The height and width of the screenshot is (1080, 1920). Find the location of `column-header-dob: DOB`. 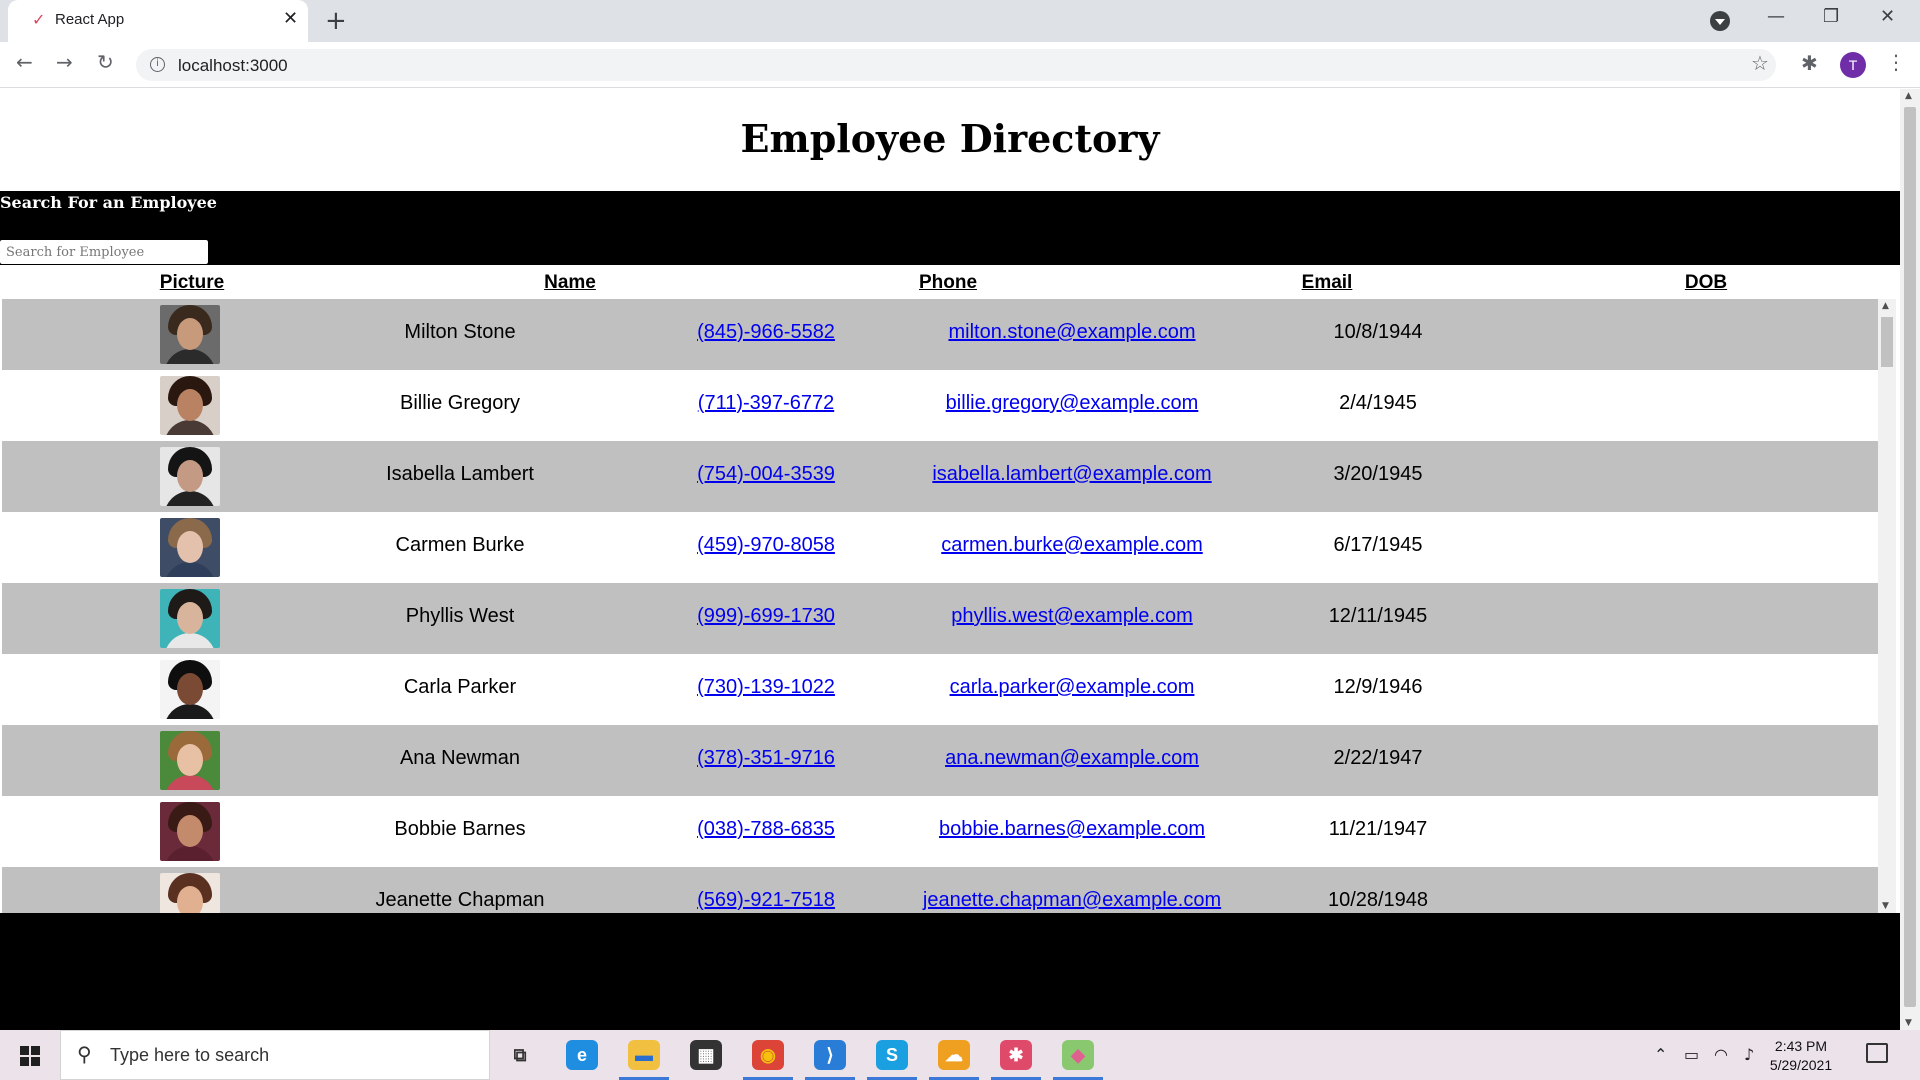

column-header-dob: DOB is located at coordinates (1706, 283).